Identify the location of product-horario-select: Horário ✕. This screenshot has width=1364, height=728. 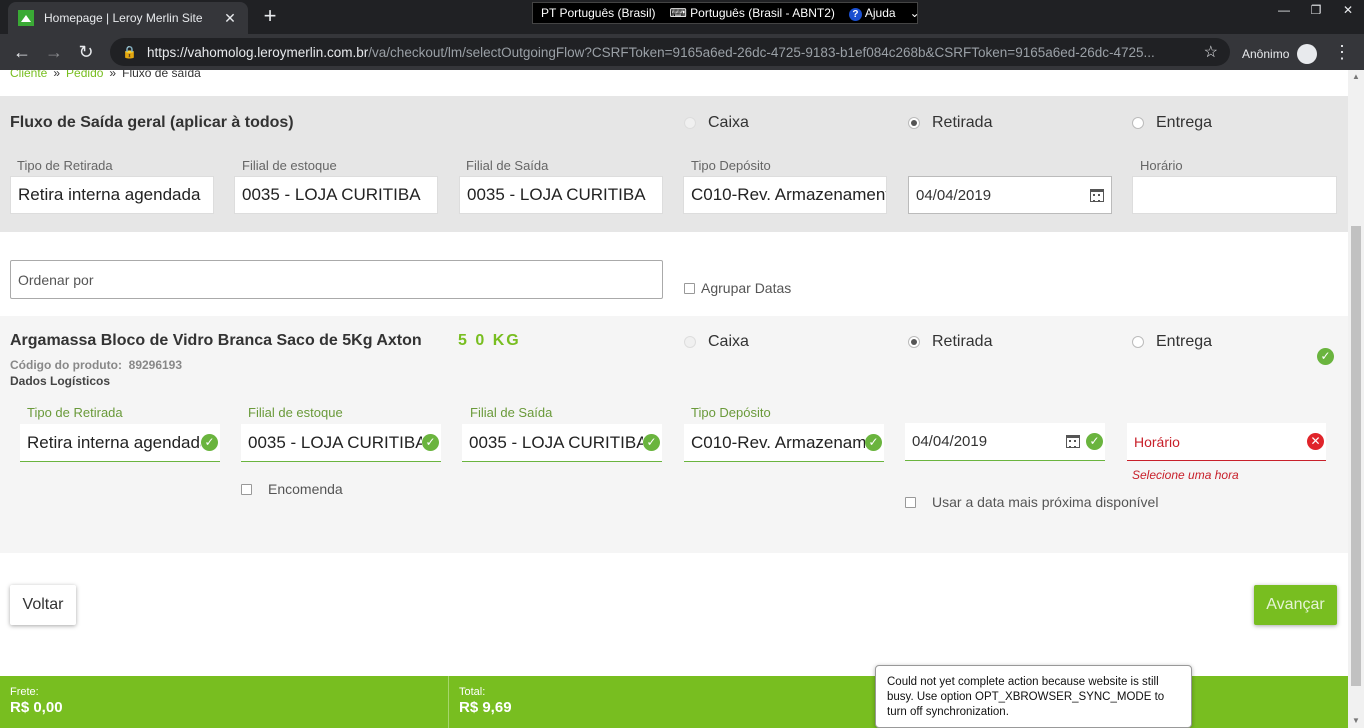
(1226, 442).